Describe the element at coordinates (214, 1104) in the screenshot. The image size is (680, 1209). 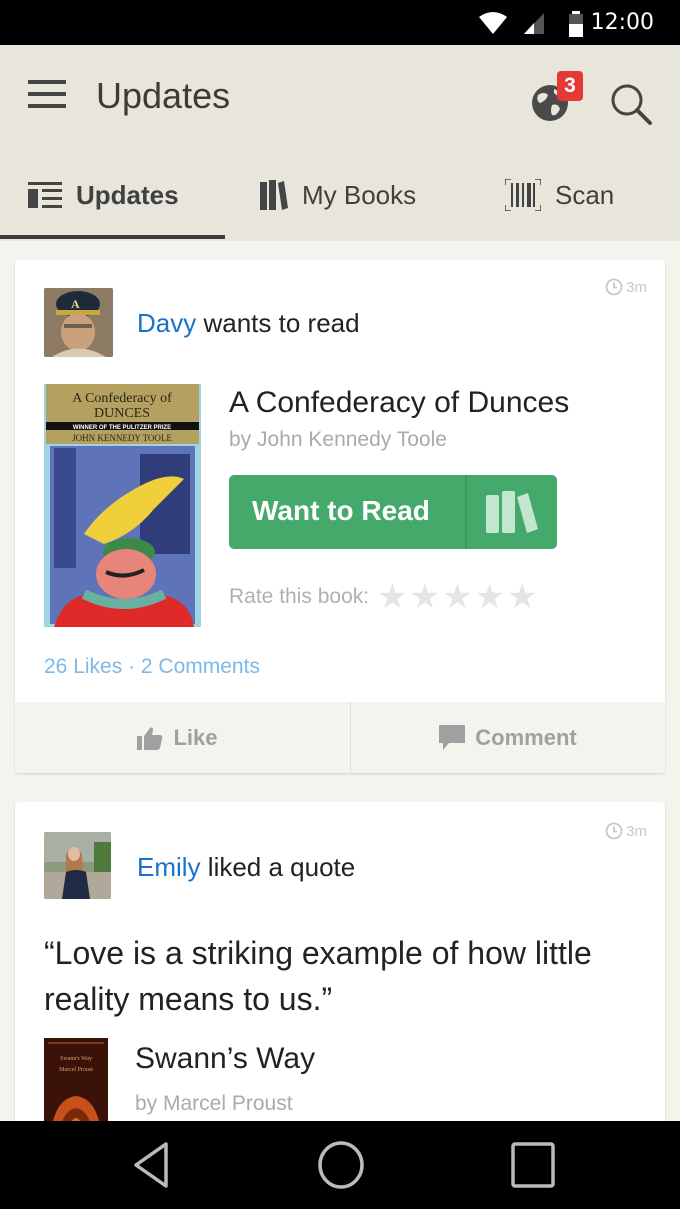
I see `book-author: by Marcel Proust` at that location.